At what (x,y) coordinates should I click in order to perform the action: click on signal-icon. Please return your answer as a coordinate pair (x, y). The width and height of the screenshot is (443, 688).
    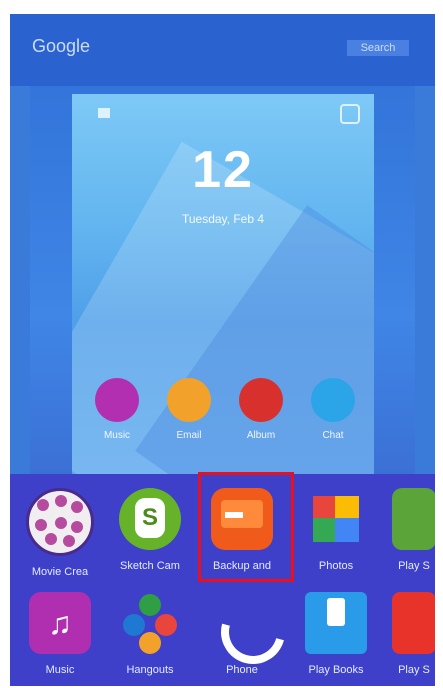
    Looking at the image, I should click on (104, 113).